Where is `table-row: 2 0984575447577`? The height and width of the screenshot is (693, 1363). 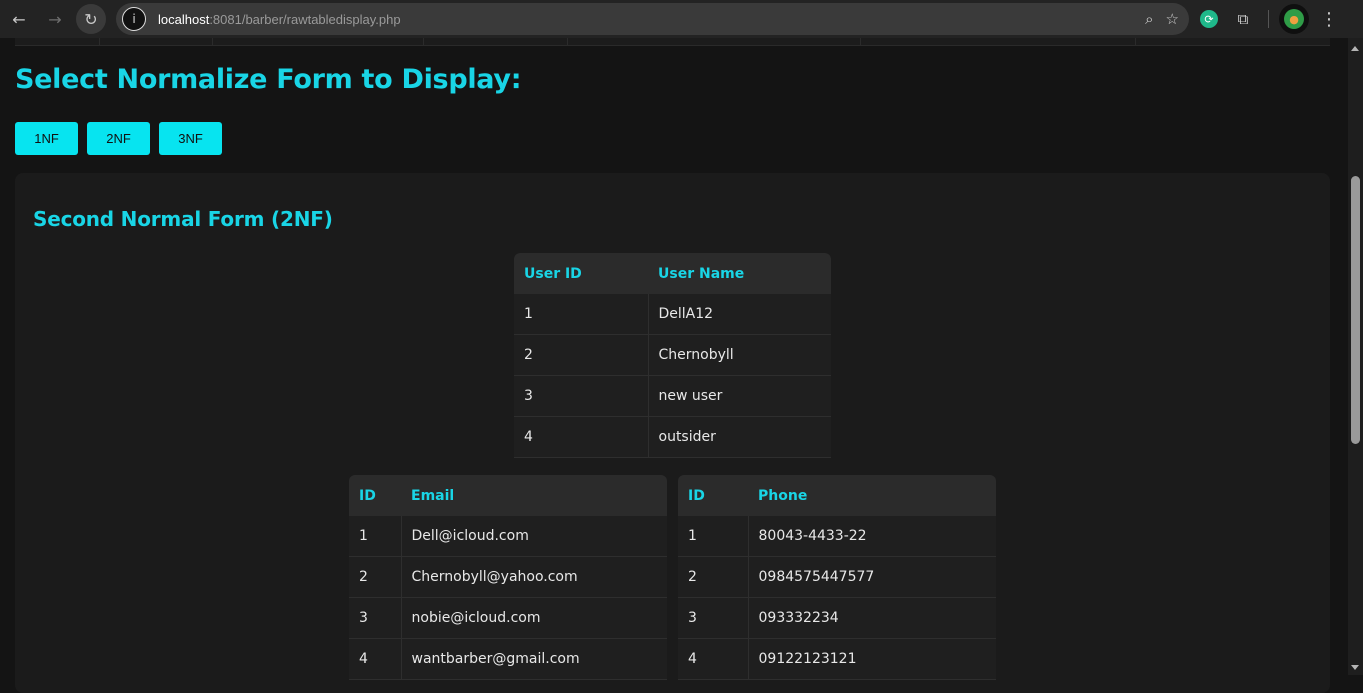
table-row: 2 0984575447577 is located at coordinates (837, 577).